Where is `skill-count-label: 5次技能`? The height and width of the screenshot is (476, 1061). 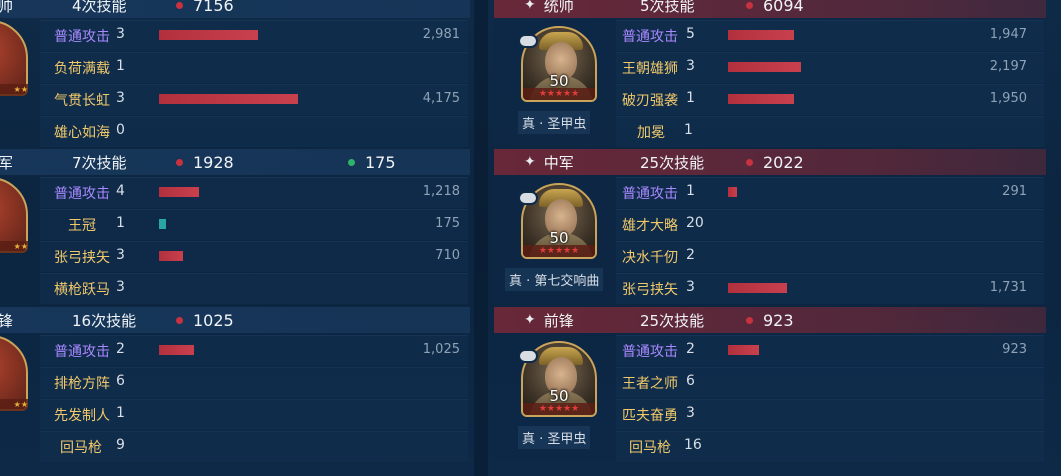 skill-count-label: 5次技能 is located at coordinates (667, 7).